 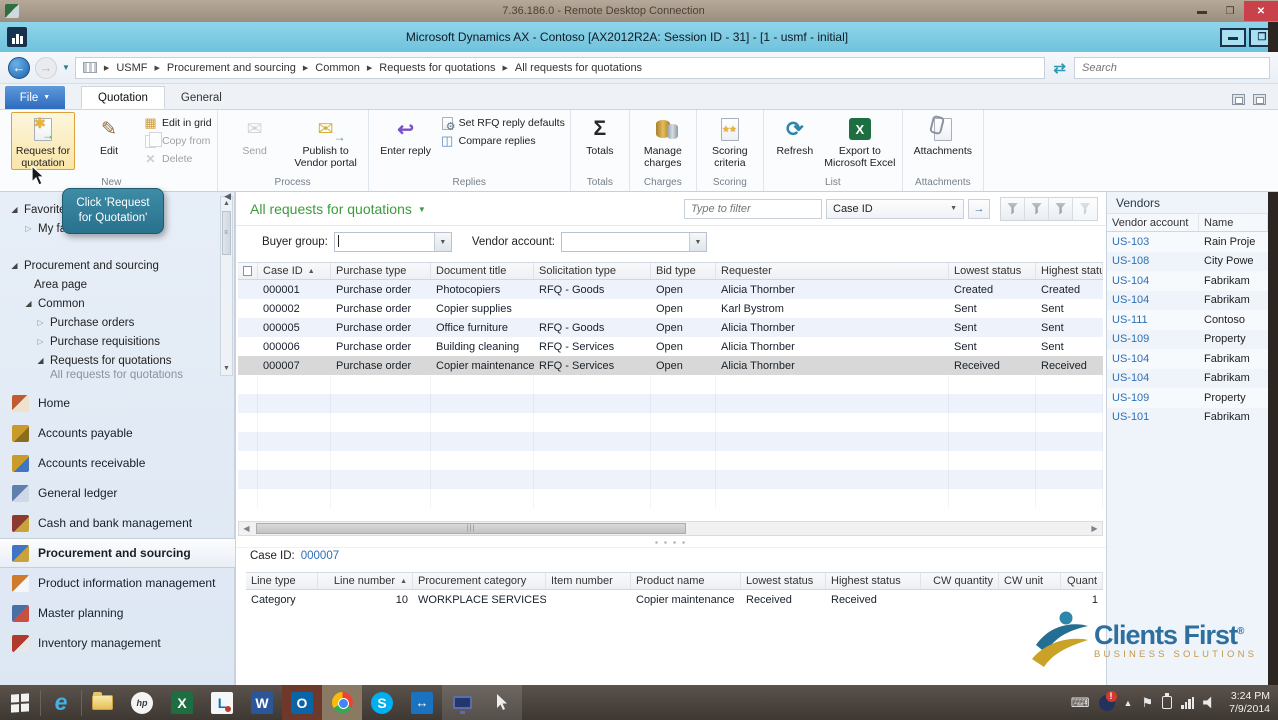 I want to click on tree-item-area-page: Area page, so click(x=122, y=284).